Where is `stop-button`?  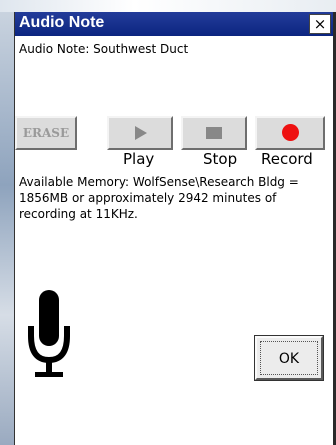 stop-button is located at coordinates (214, 133).